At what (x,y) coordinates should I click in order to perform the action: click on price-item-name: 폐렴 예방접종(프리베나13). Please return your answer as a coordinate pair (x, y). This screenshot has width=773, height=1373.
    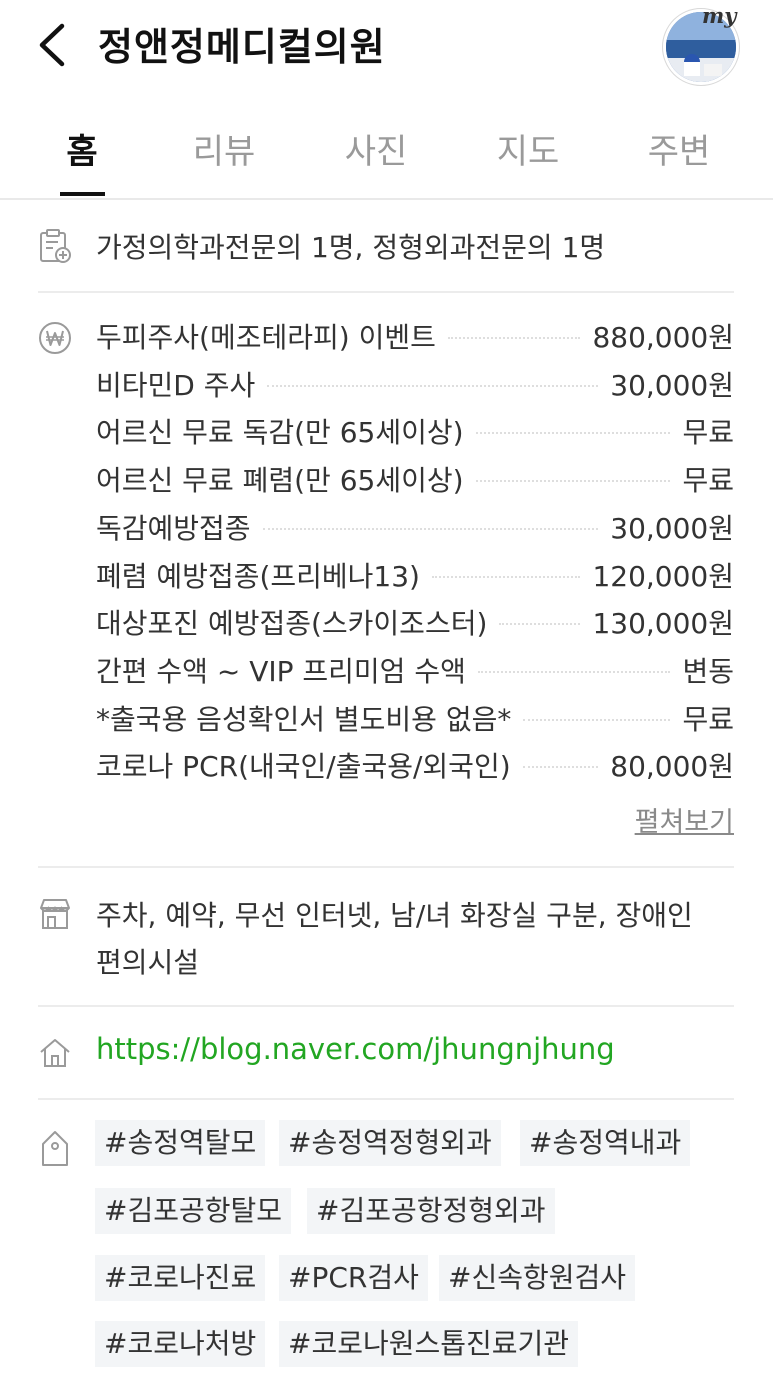
    Looking at the image, I should click on (258, 576).